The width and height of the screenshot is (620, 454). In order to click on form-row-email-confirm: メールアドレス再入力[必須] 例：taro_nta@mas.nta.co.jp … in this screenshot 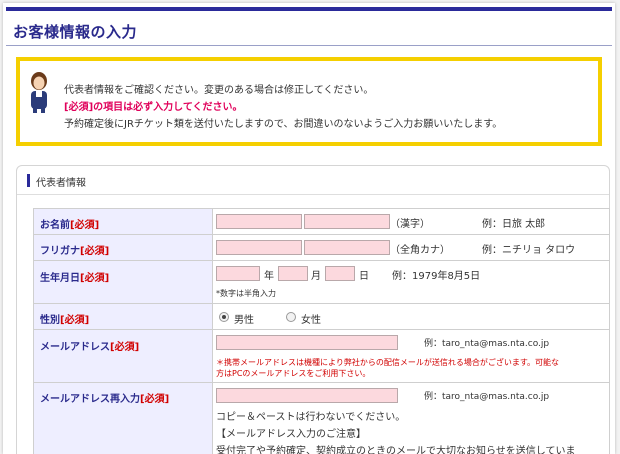, I will do `click(321, 418)`.